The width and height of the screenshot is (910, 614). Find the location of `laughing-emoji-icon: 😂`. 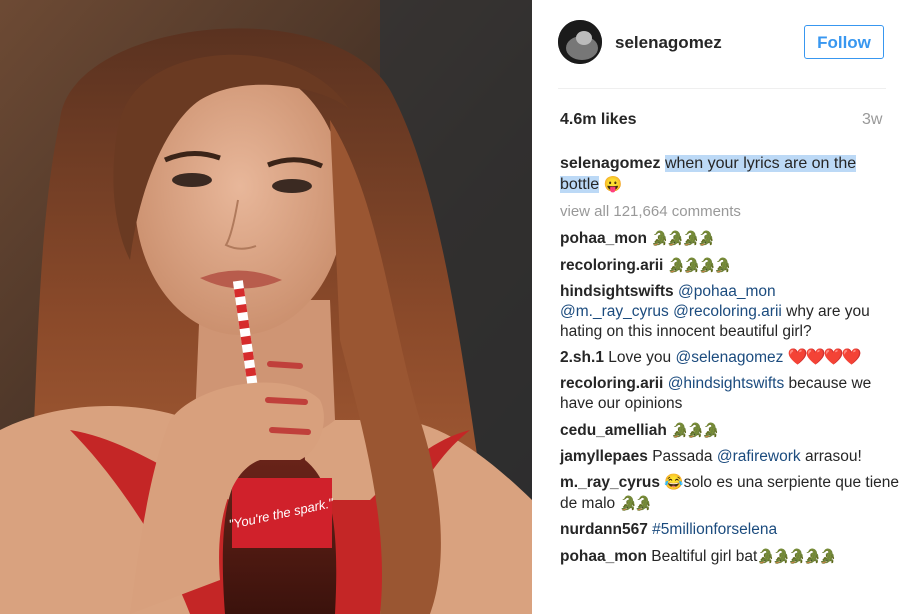

laughing-emoji-icon: 😂 is located at coordinates (674, 482).